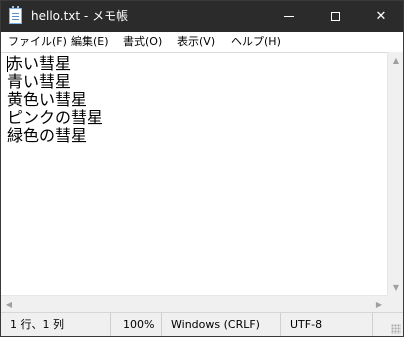 Image resolution: width=404 pixels, height=337 pixels. What do you see at coordinates (90, 41) in the screenshot?
I see `menu-edit: 編集(E)` at bounding box center [90, 41].